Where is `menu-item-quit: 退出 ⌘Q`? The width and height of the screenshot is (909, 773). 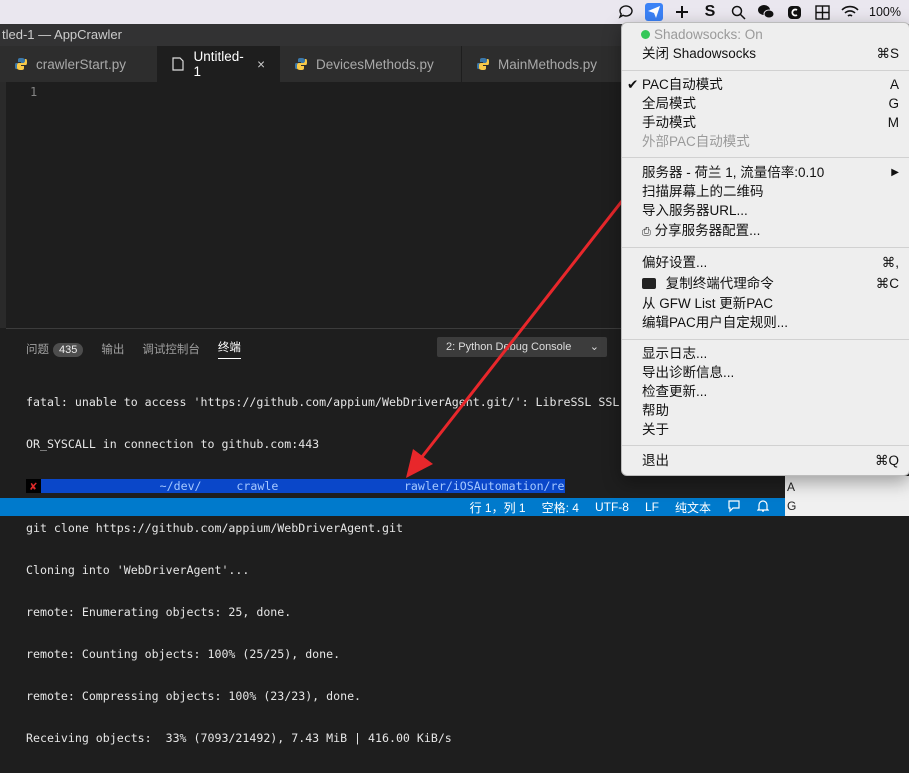
menu-item-quit: 退出 ⌘Q is located at coordinates (770, 460).